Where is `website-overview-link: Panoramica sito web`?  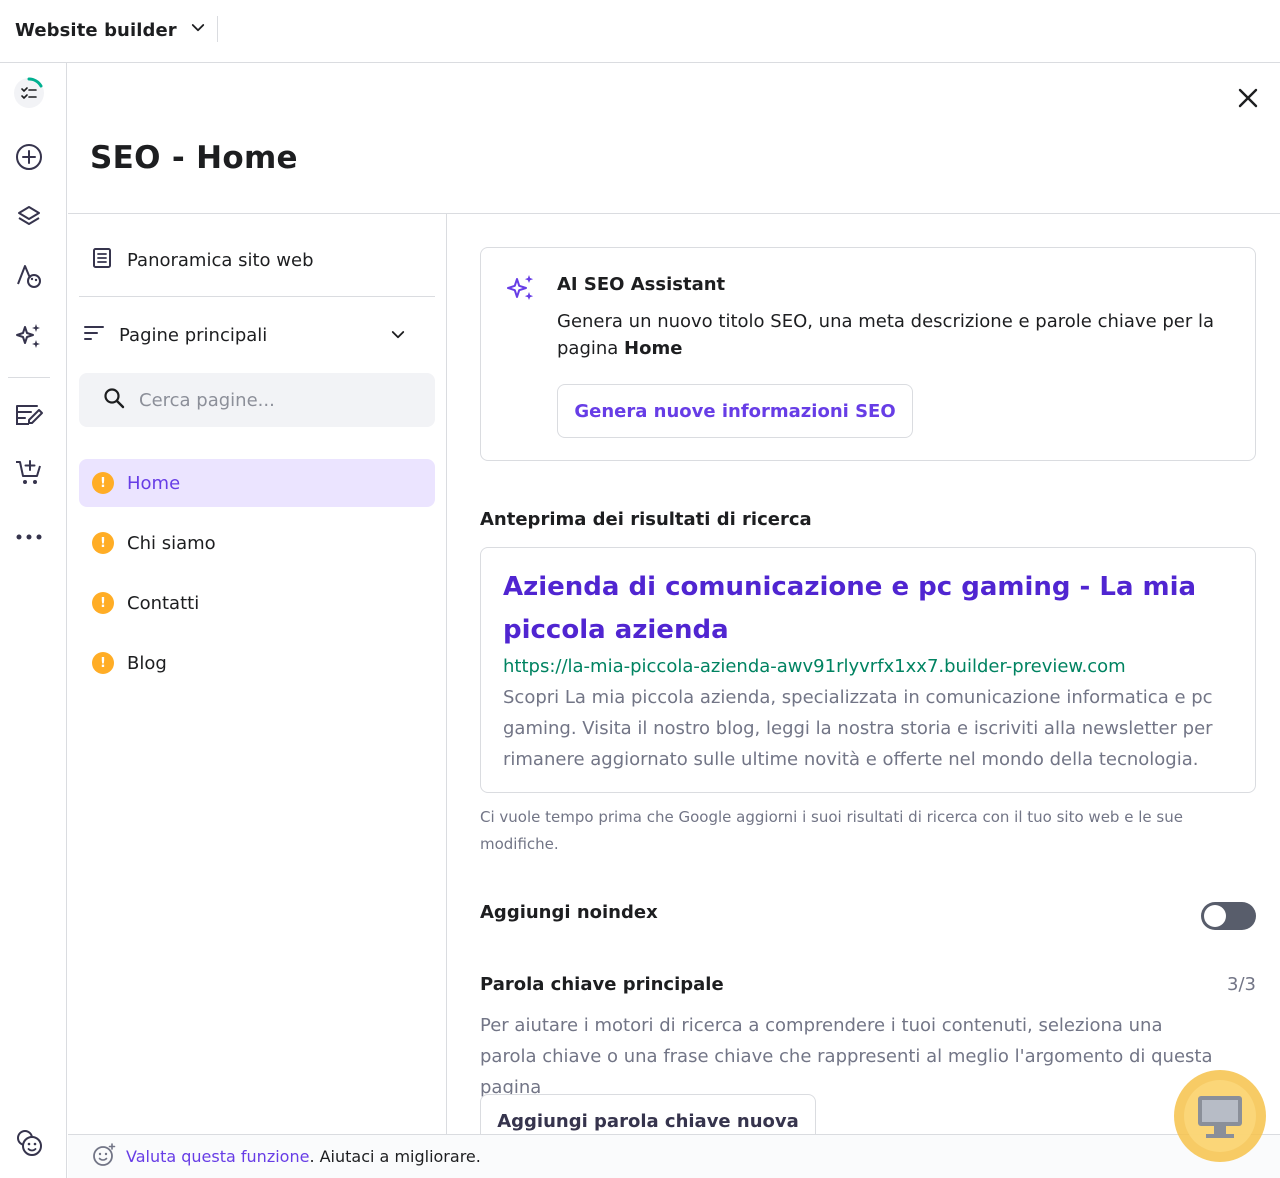
website-overview-link: Panoramica sito web is located at coordinates (257, 260).